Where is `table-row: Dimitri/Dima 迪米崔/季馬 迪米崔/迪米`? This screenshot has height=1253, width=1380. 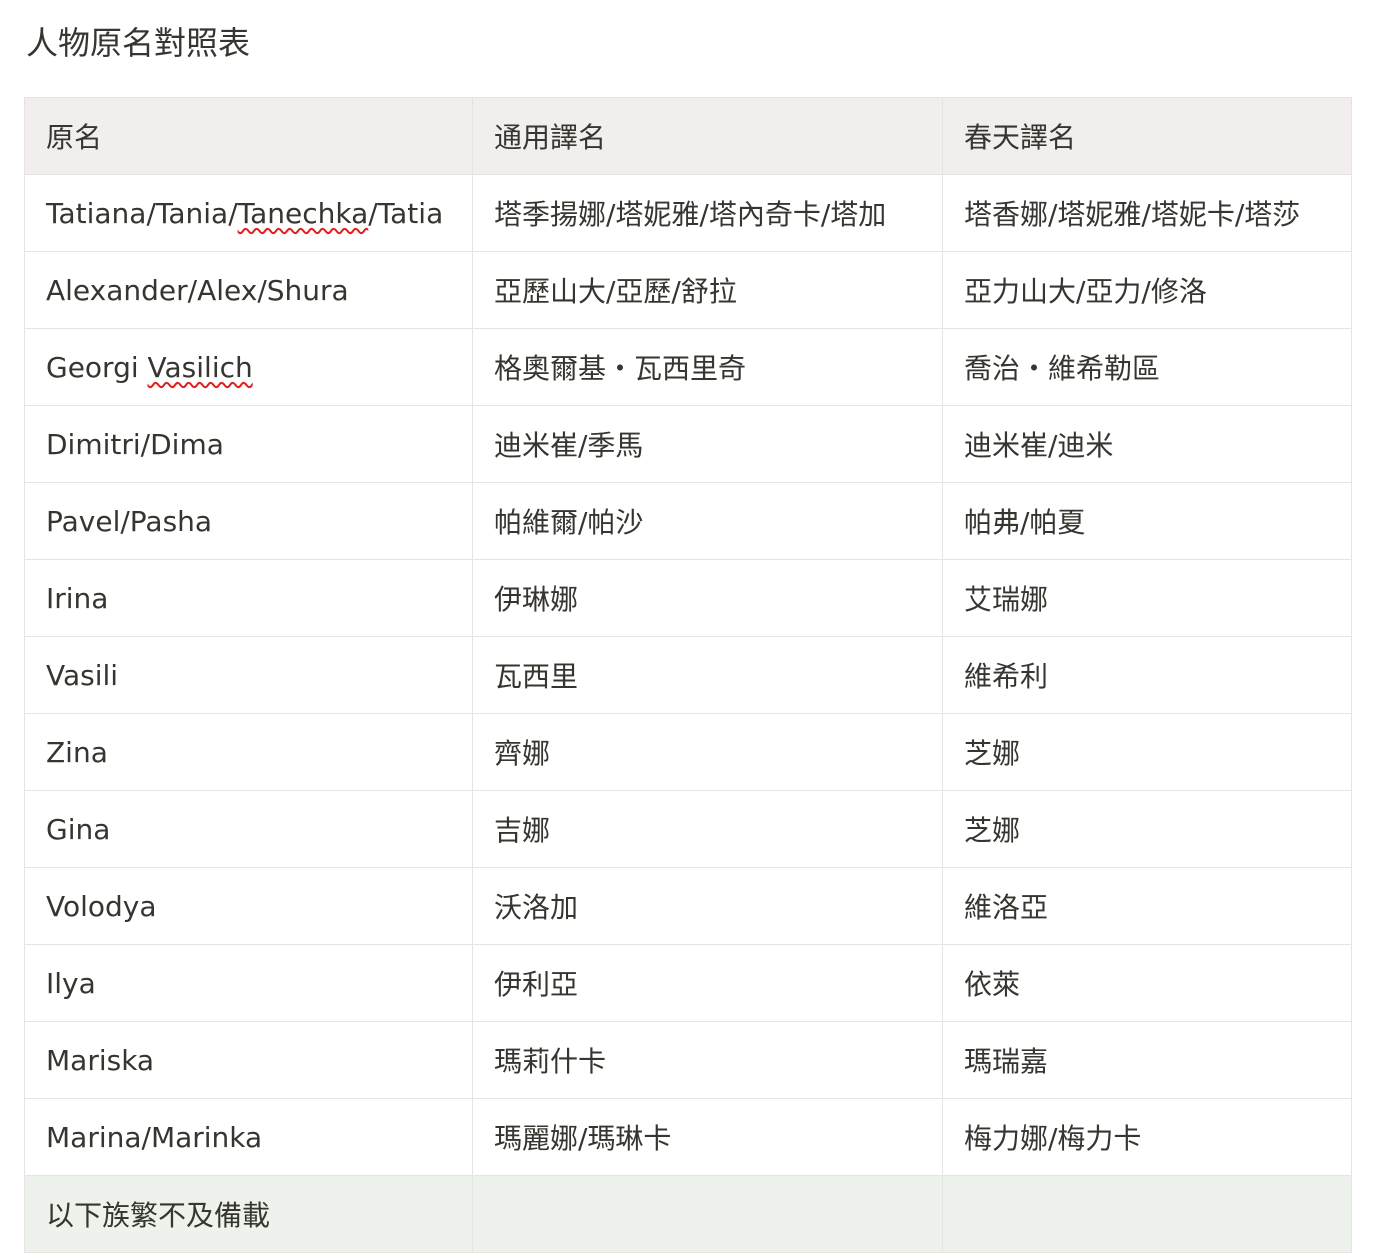
table-row: Dimitri/Dima 迪米崔/季馬 迪米崔/迪米 is located at coordinates (688, 444).